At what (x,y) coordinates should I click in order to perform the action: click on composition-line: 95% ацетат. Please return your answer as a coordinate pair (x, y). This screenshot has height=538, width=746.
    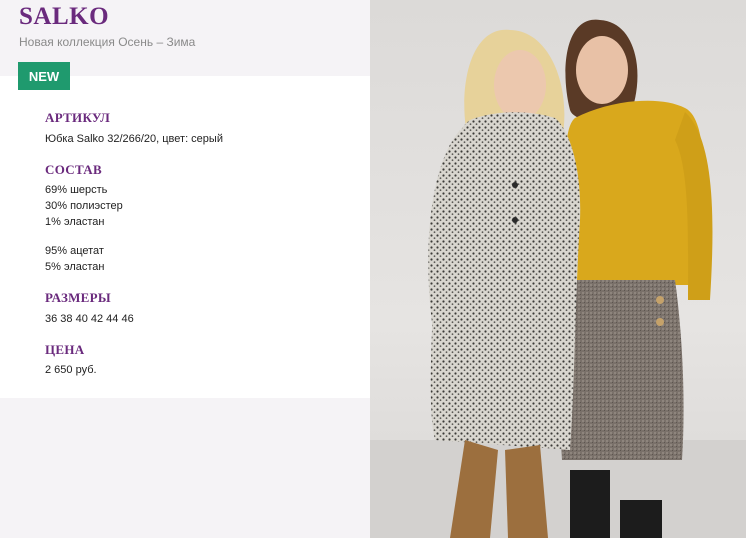
    Looking at the image, I should click on (74, 251).